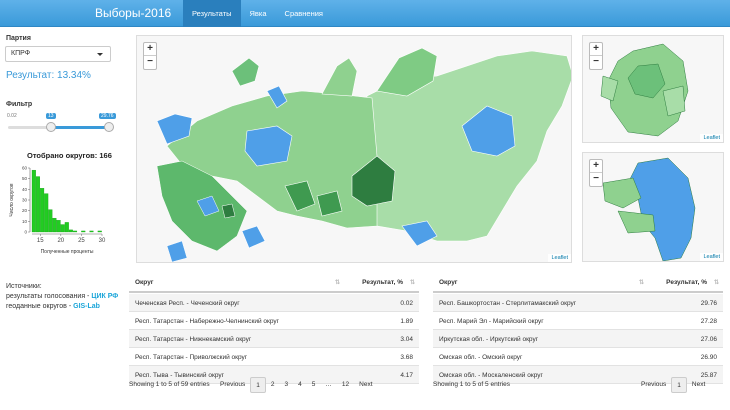  I want to click on spb-map: + − Leaflet, so click(653, 207).